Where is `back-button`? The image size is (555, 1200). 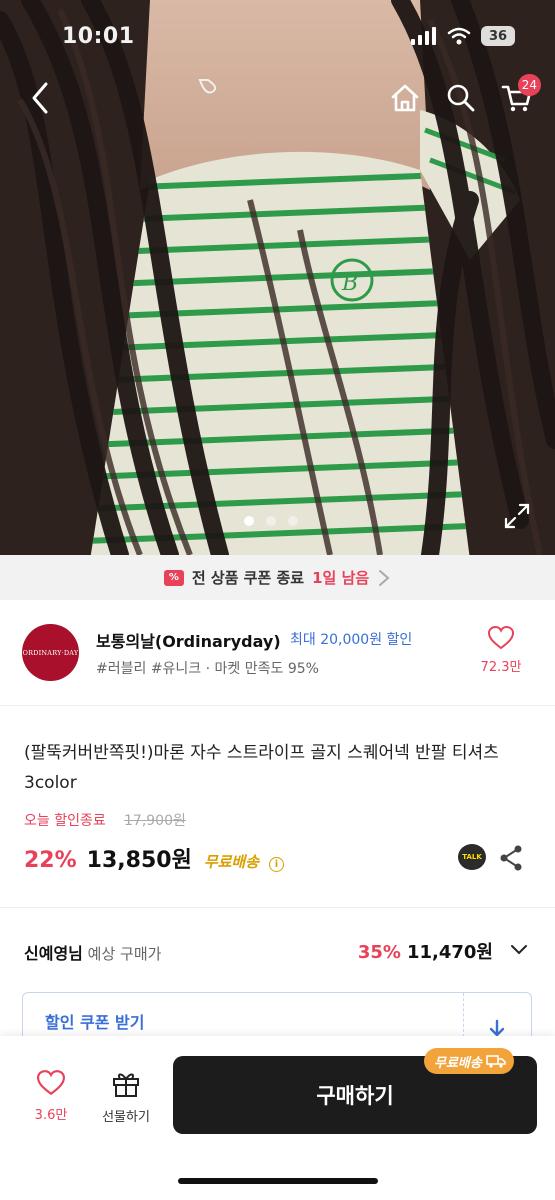
back-button is located at coordinates (40, 98).